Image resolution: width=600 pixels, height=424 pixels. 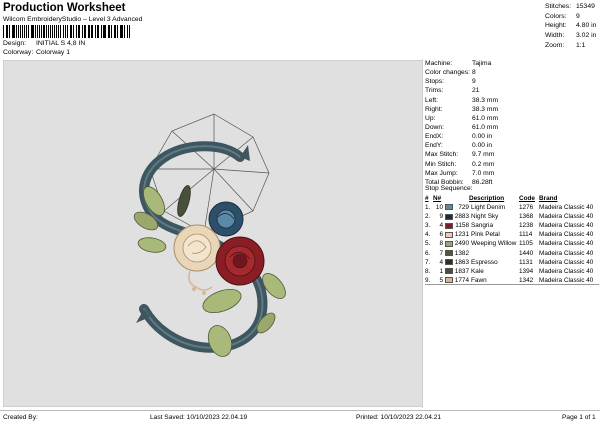 What do you see at coordinates (442, 155) in the screenshot?
I see `info-label: Max Stitch:` at bounding box center [442, 155].